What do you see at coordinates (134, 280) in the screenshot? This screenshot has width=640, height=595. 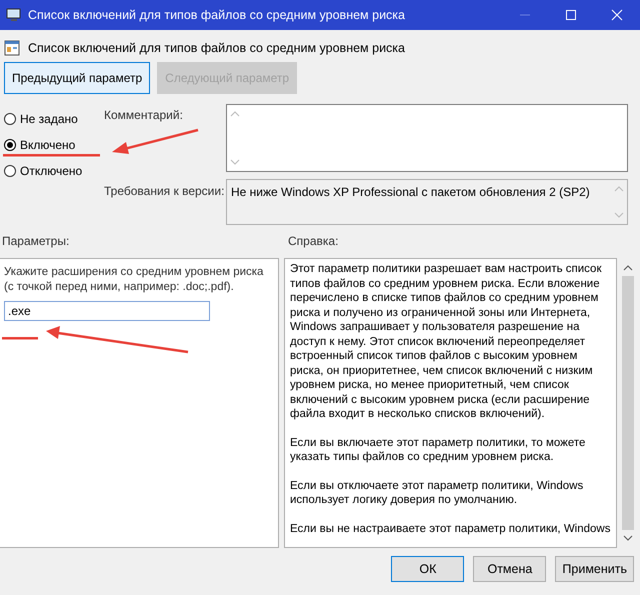 I see `options-description: Укажите расширения со средним уровнем риска (с точкой перед ними, например: .doc;.pdf).` at bounding box center [134, 280].